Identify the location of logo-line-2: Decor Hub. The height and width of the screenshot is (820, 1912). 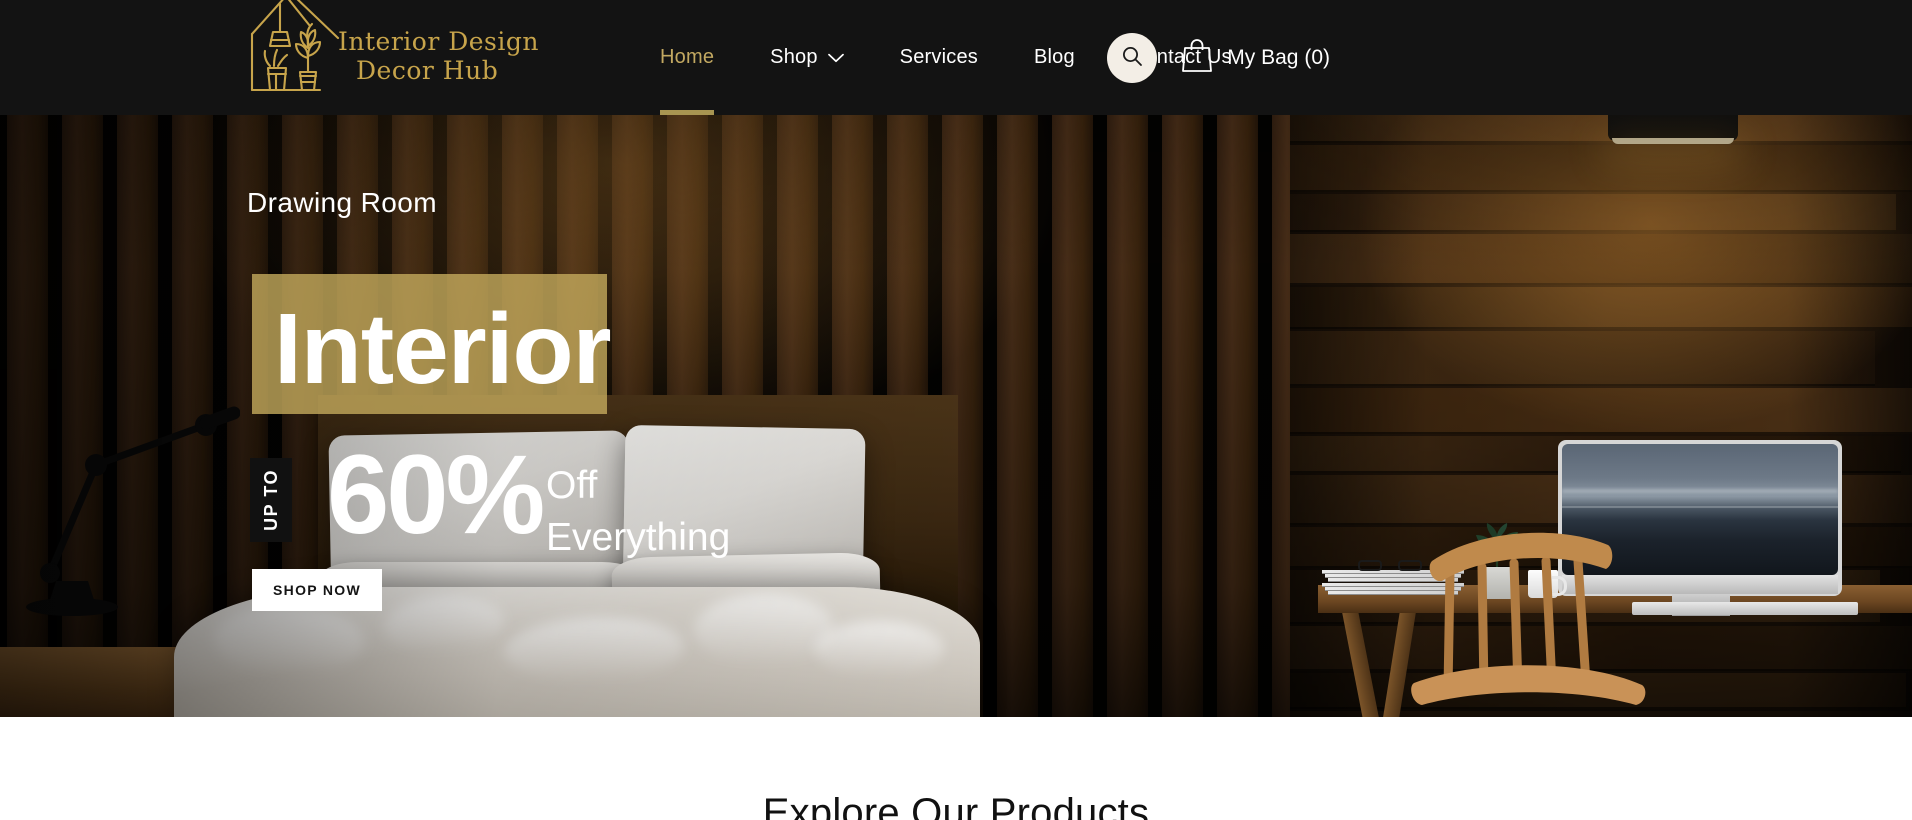
(427, 70).